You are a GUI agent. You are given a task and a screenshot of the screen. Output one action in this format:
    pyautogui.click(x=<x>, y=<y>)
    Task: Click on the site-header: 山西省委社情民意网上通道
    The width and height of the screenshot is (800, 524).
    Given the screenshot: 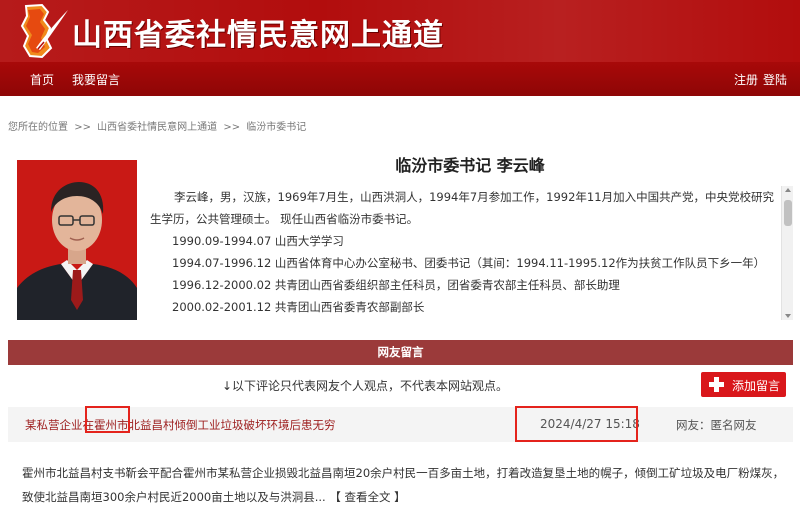 What is the action you would take?
    pyautogui.click(x=400, y=31)
    